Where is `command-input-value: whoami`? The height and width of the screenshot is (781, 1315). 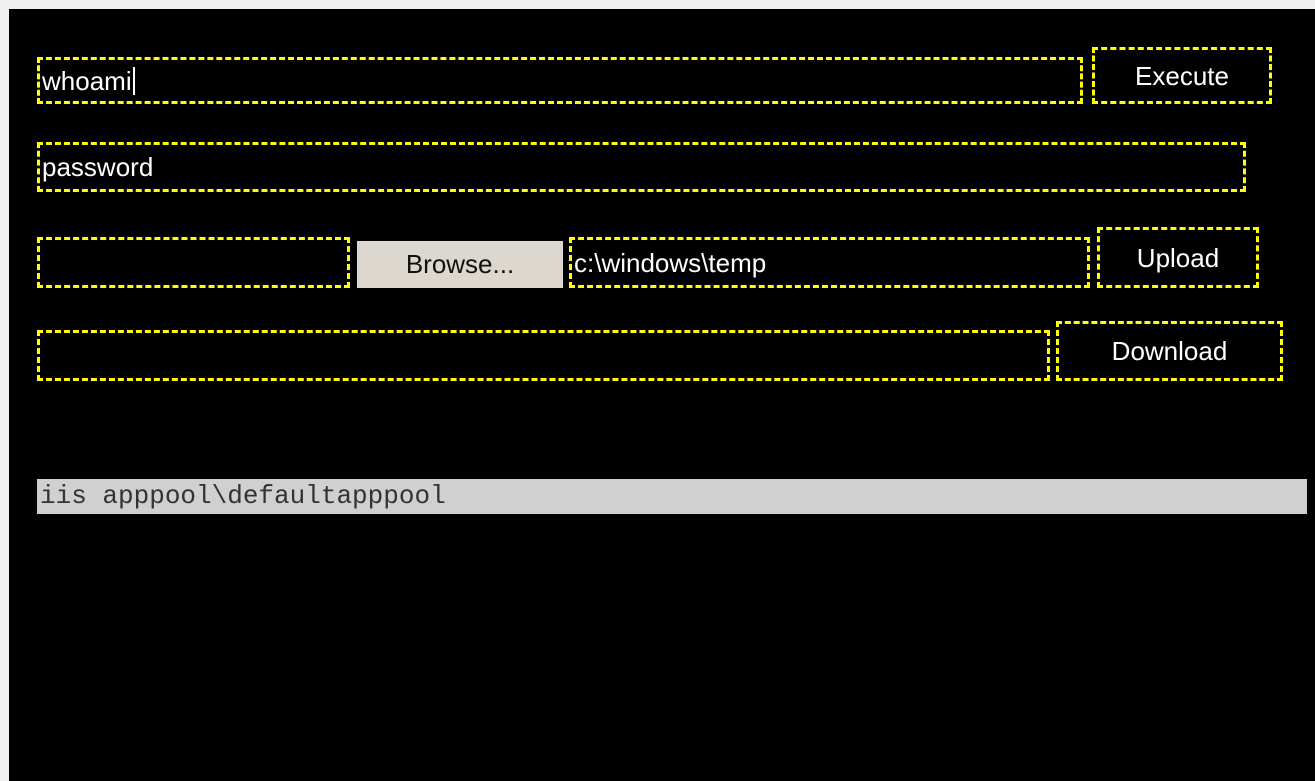
command-input-value: whoami is located at coordinates (87, 80).